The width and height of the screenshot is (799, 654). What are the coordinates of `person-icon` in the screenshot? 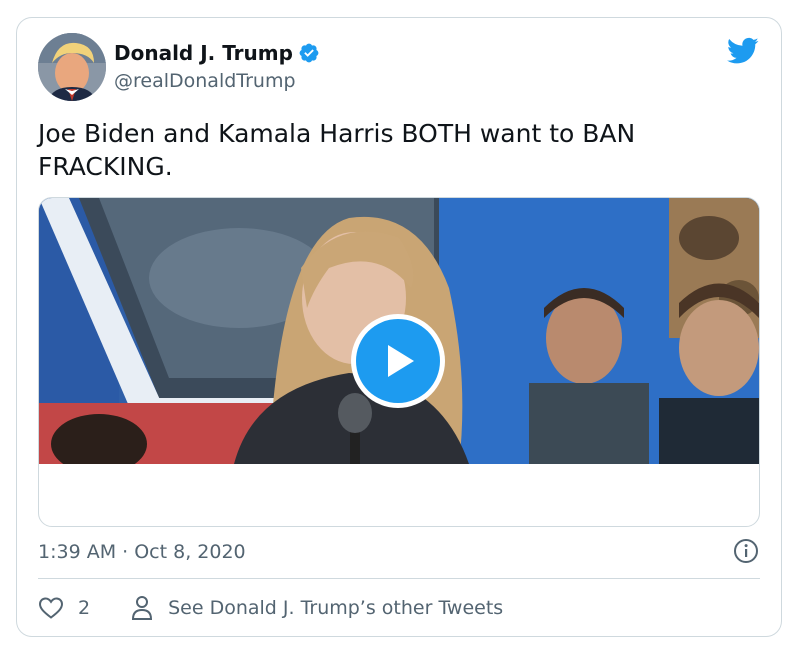 It's located at (142, 608).